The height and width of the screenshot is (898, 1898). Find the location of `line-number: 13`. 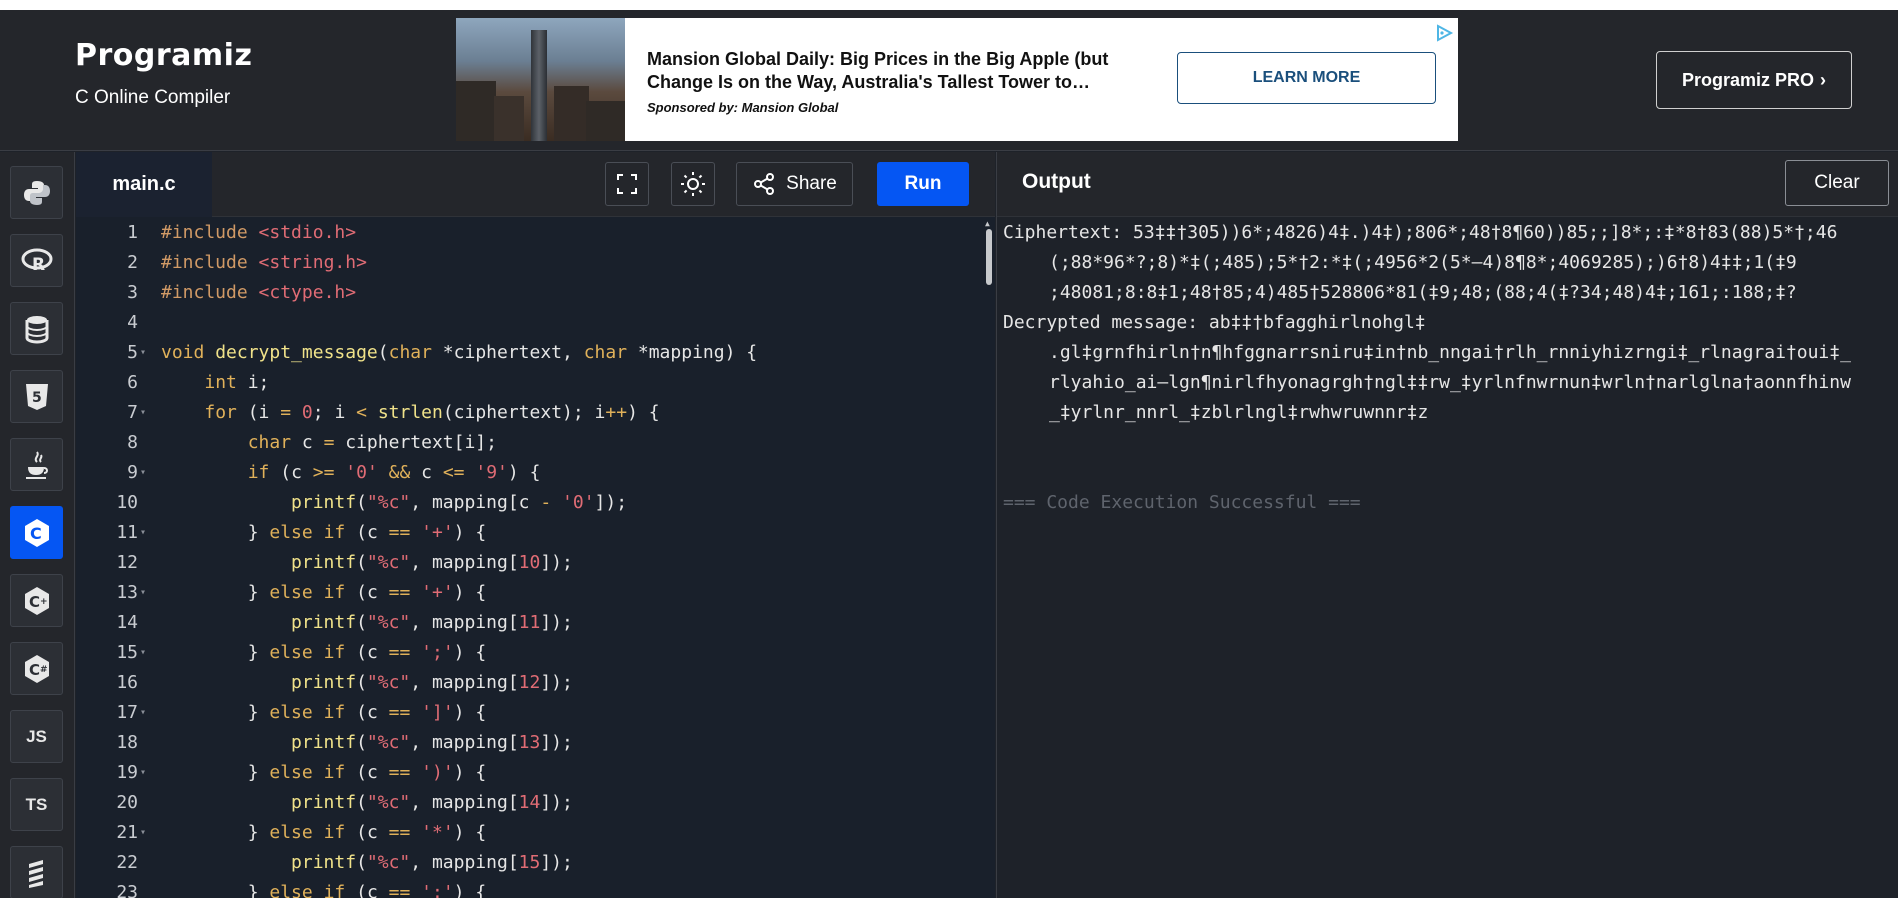

line-number: 13 is located at coordinates (127, 592).